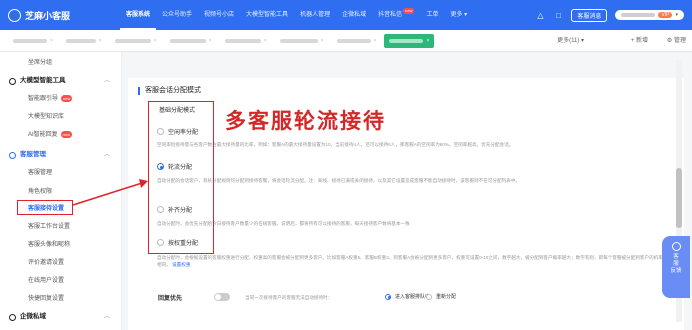  I want to click on sidebar-item-agents: 客服管理, so click(61, 173).